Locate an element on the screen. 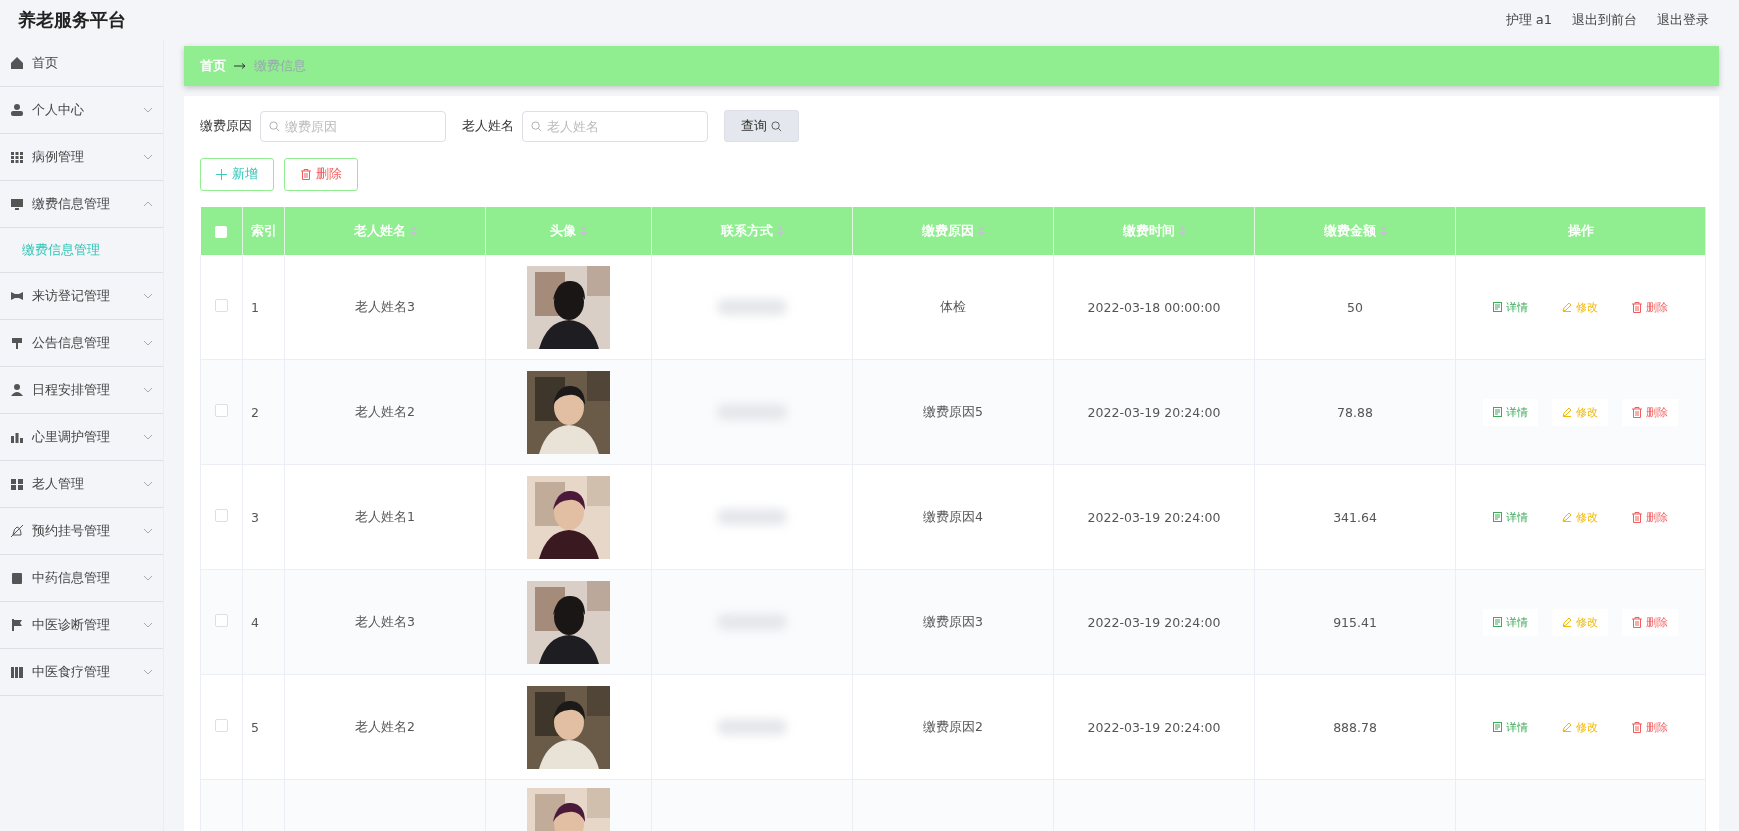 The image size is (1739, 831). sidebar-item: 日程安排管理 is located at coordinates (81, 390).